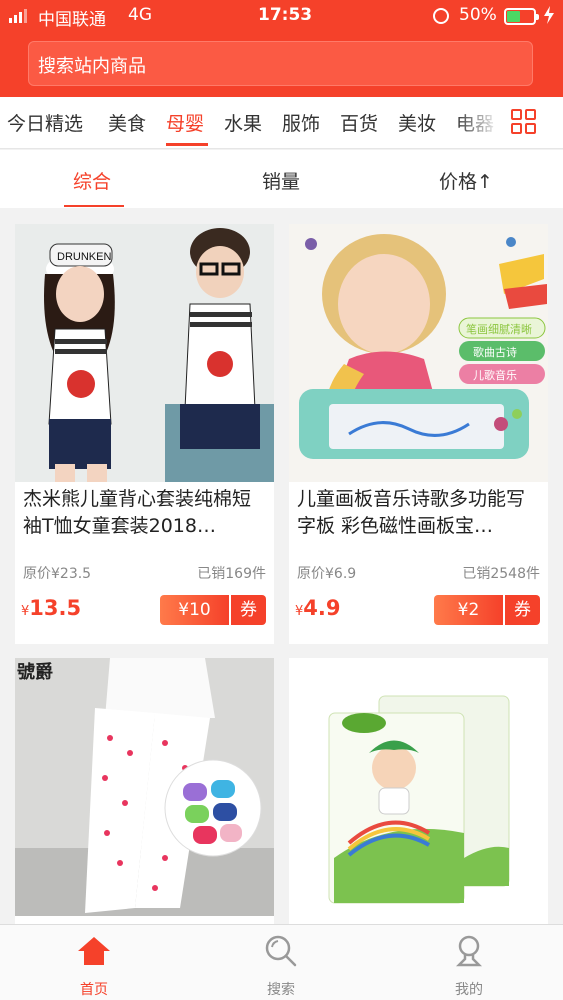  What do you see at coordinates (84, 257) in the screenshot?
I see `svg-text: DRUNKEN` at bounding box center [84, 257].